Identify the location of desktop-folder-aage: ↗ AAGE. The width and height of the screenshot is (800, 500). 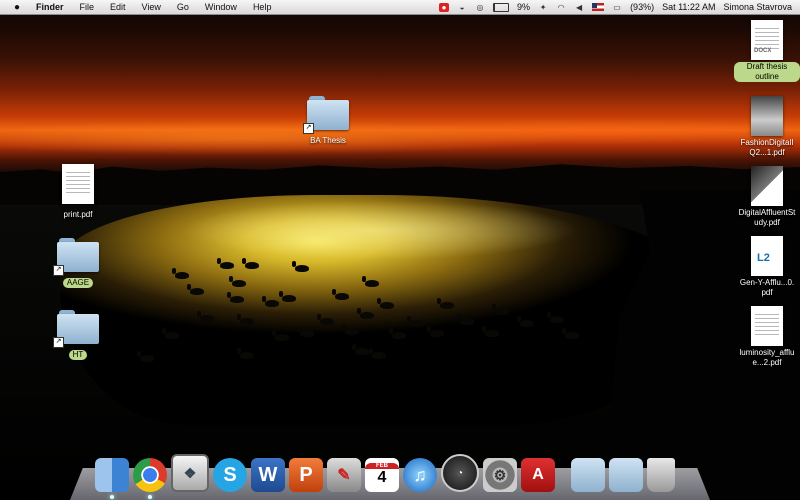
(78, 264).